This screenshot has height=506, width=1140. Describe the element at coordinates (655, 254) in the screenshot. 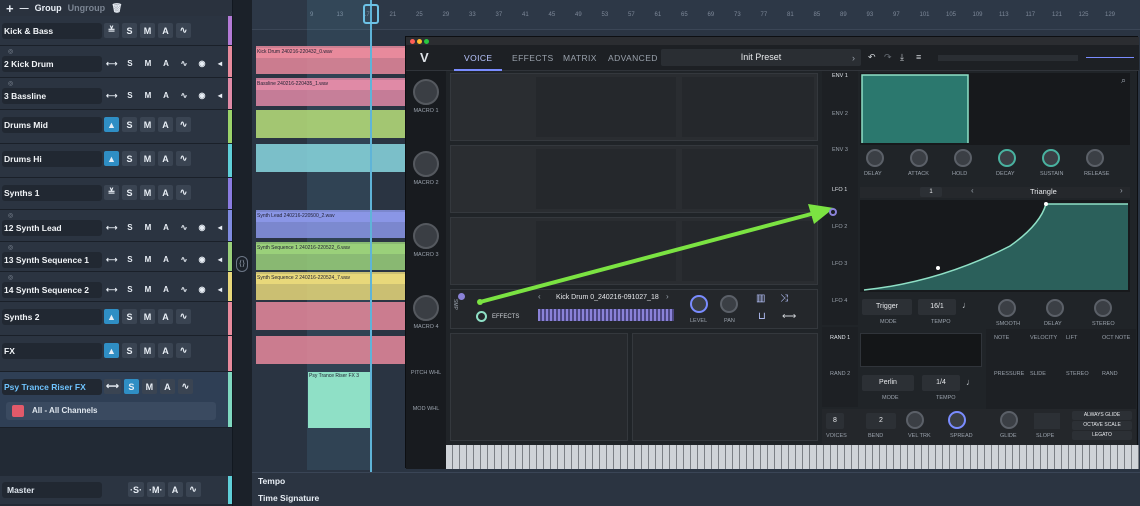

I see `annotation-arrow` at that location.